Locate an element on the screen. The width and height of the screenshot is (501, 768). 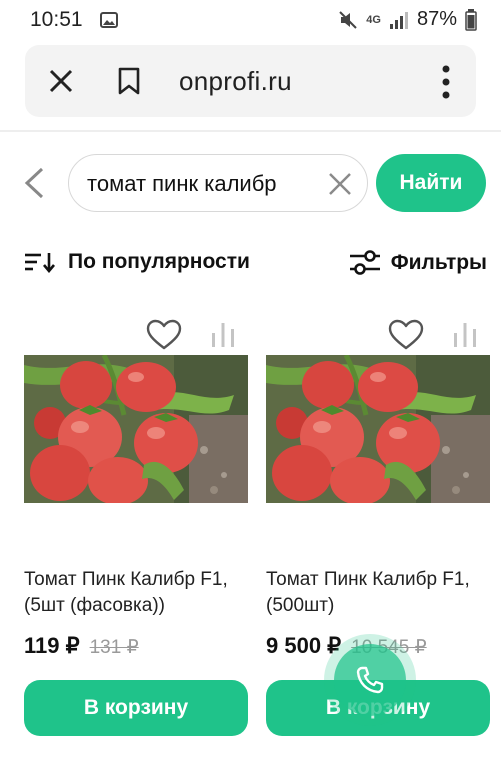
status-time: 10:51 is located at coordinates (56, 19).